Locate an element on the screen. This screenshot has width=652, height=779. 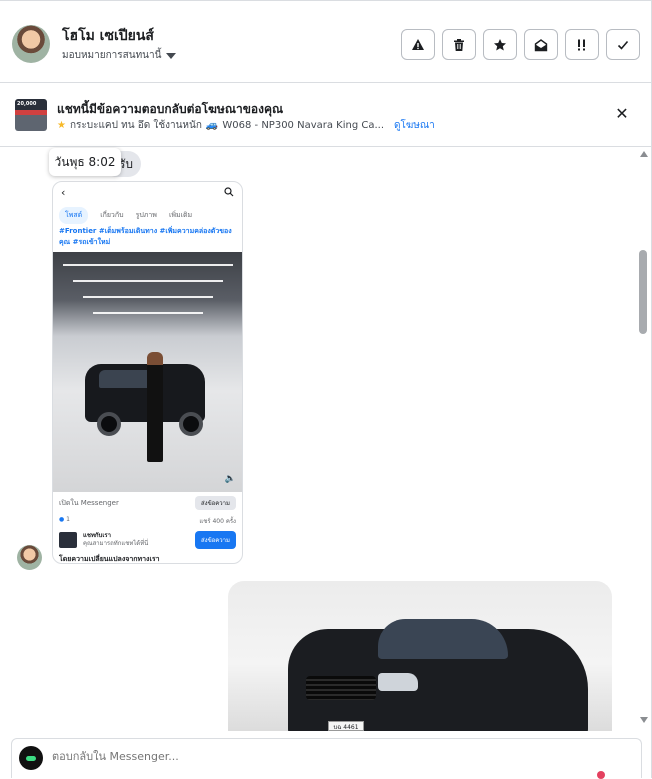
warning-icon is located at coordinates (418, 44).